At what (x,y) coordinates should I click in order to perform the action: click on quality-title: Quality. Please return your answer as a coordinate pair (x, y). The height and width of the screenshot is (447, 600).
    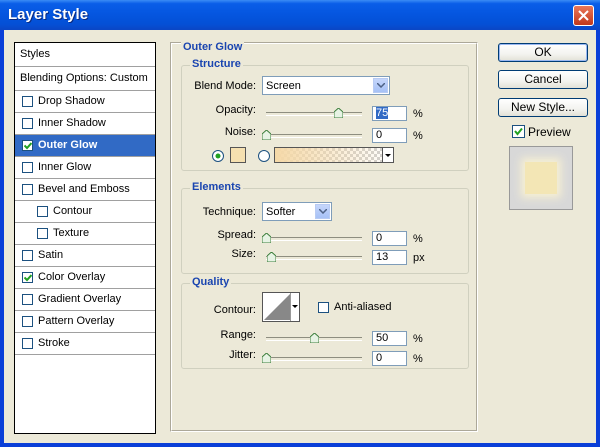
    Looking at the image, I should click on (211, 282).